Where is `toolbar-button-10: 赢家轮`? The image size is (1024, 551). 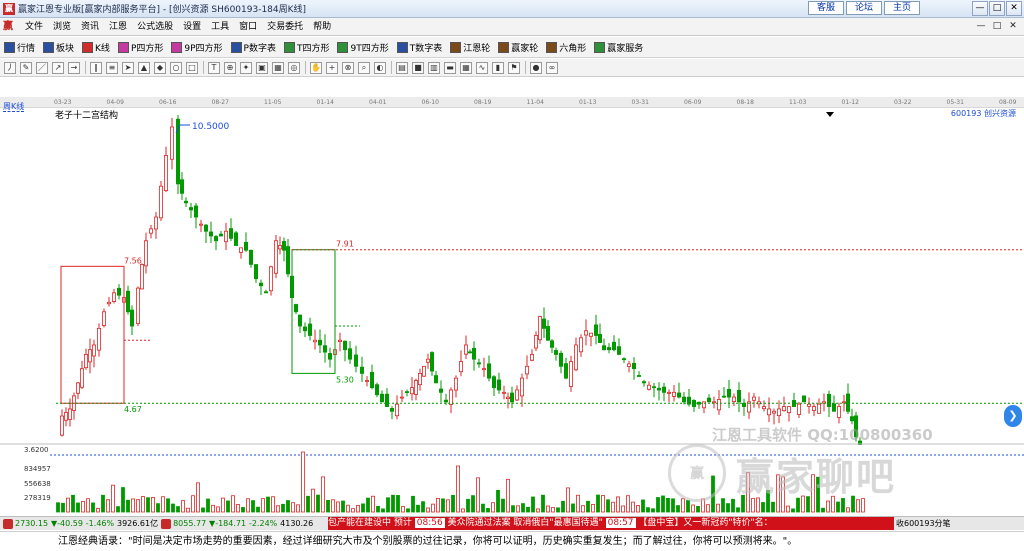
toolbar-button-10: 赢家轮 is located at coordinates (518, 47).